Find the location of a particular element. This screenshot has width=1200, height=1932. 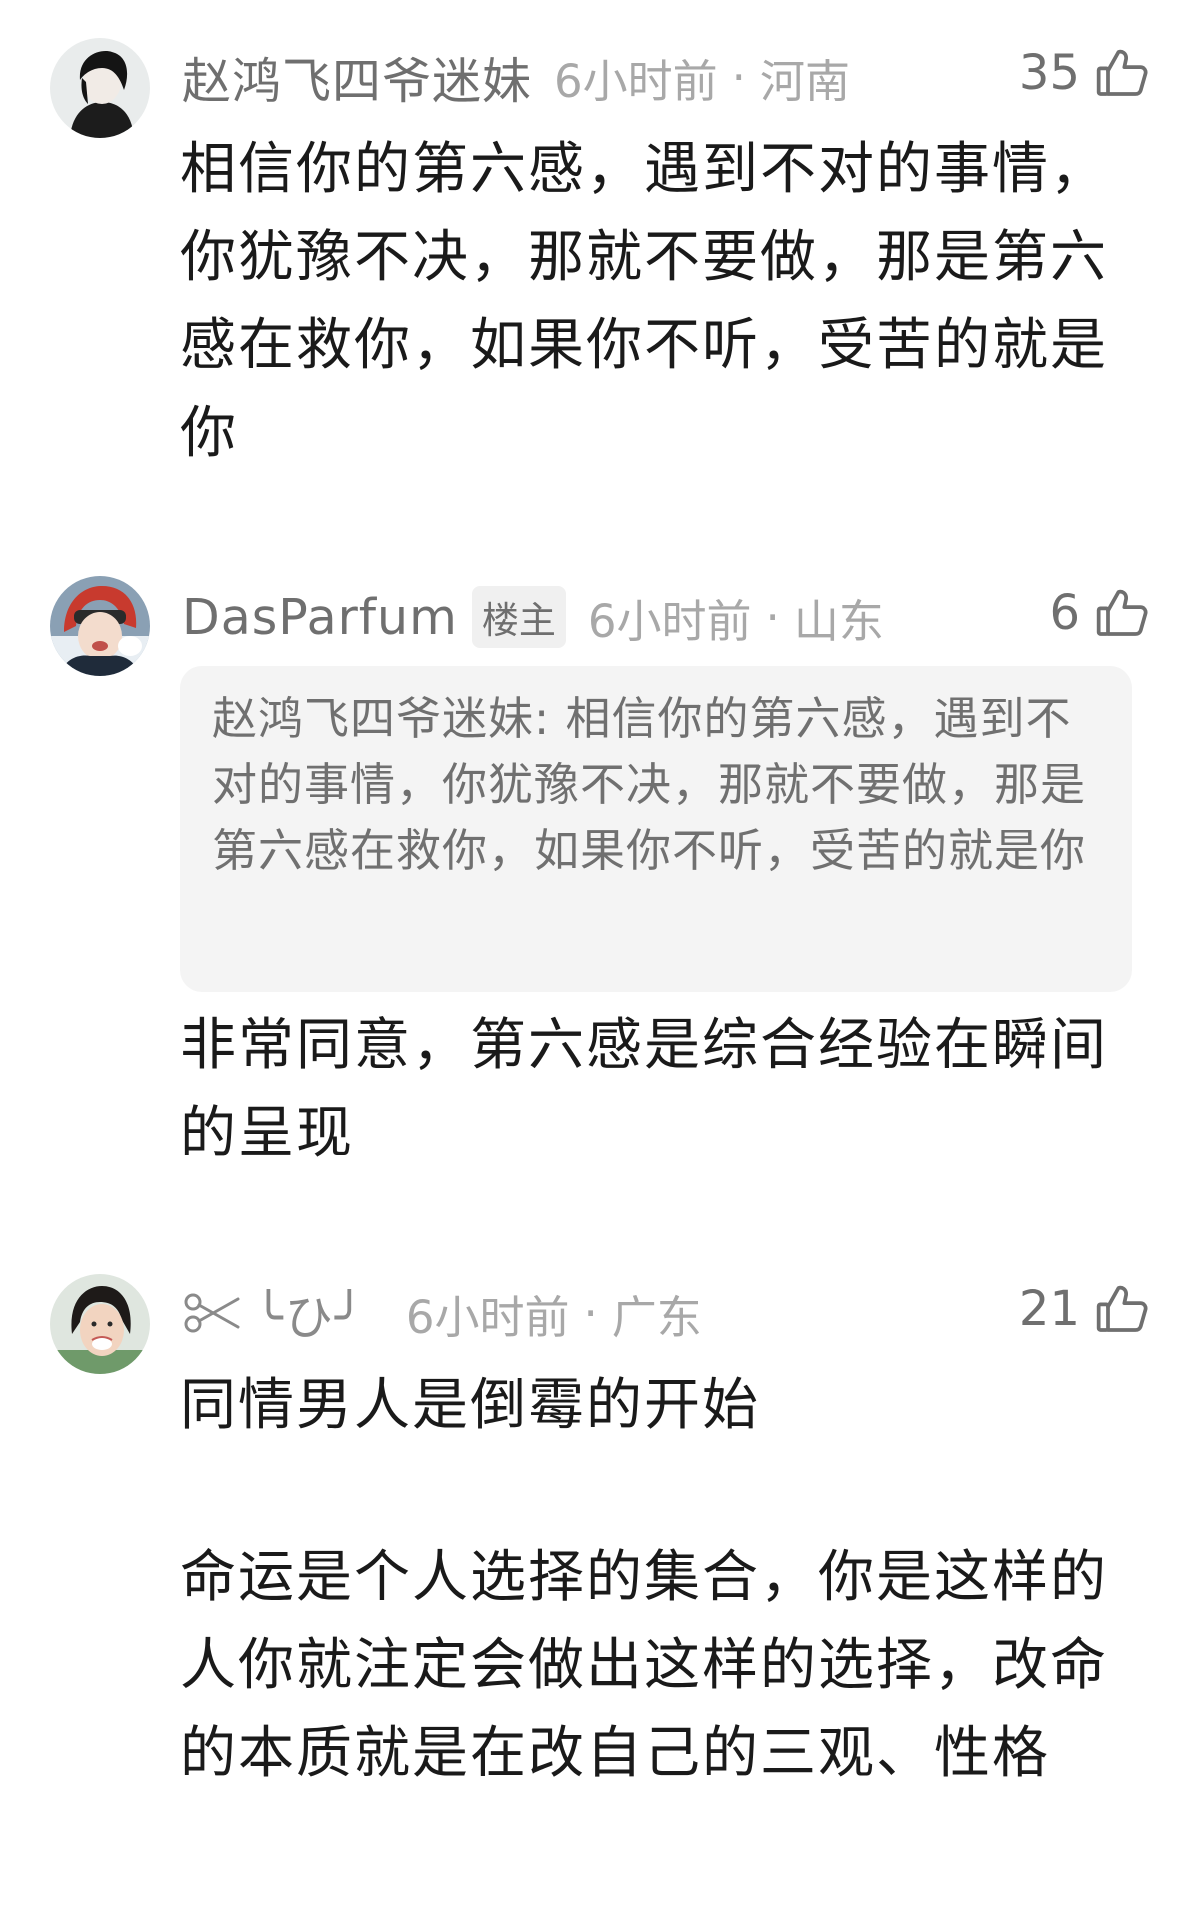

like-count: 35 is located at coordinates (1049, 73).